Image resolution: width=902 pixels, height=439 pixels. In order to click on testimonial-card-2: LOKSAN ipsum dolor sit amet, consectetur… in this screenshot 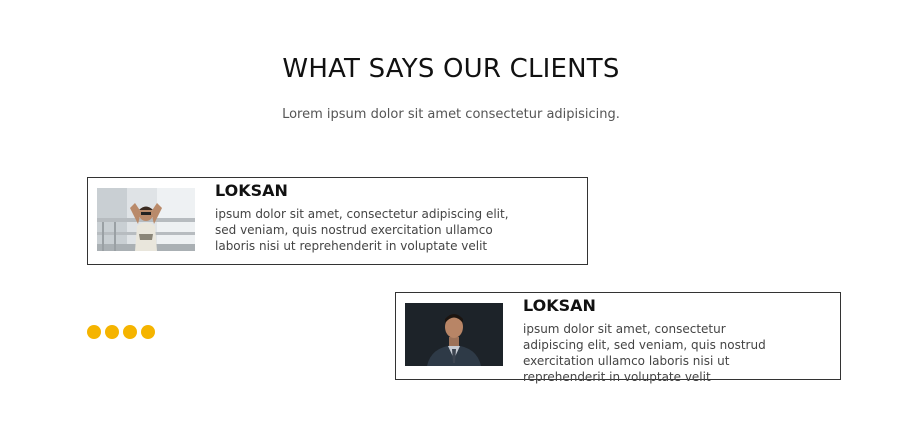, I will do `click(618, 338)`.